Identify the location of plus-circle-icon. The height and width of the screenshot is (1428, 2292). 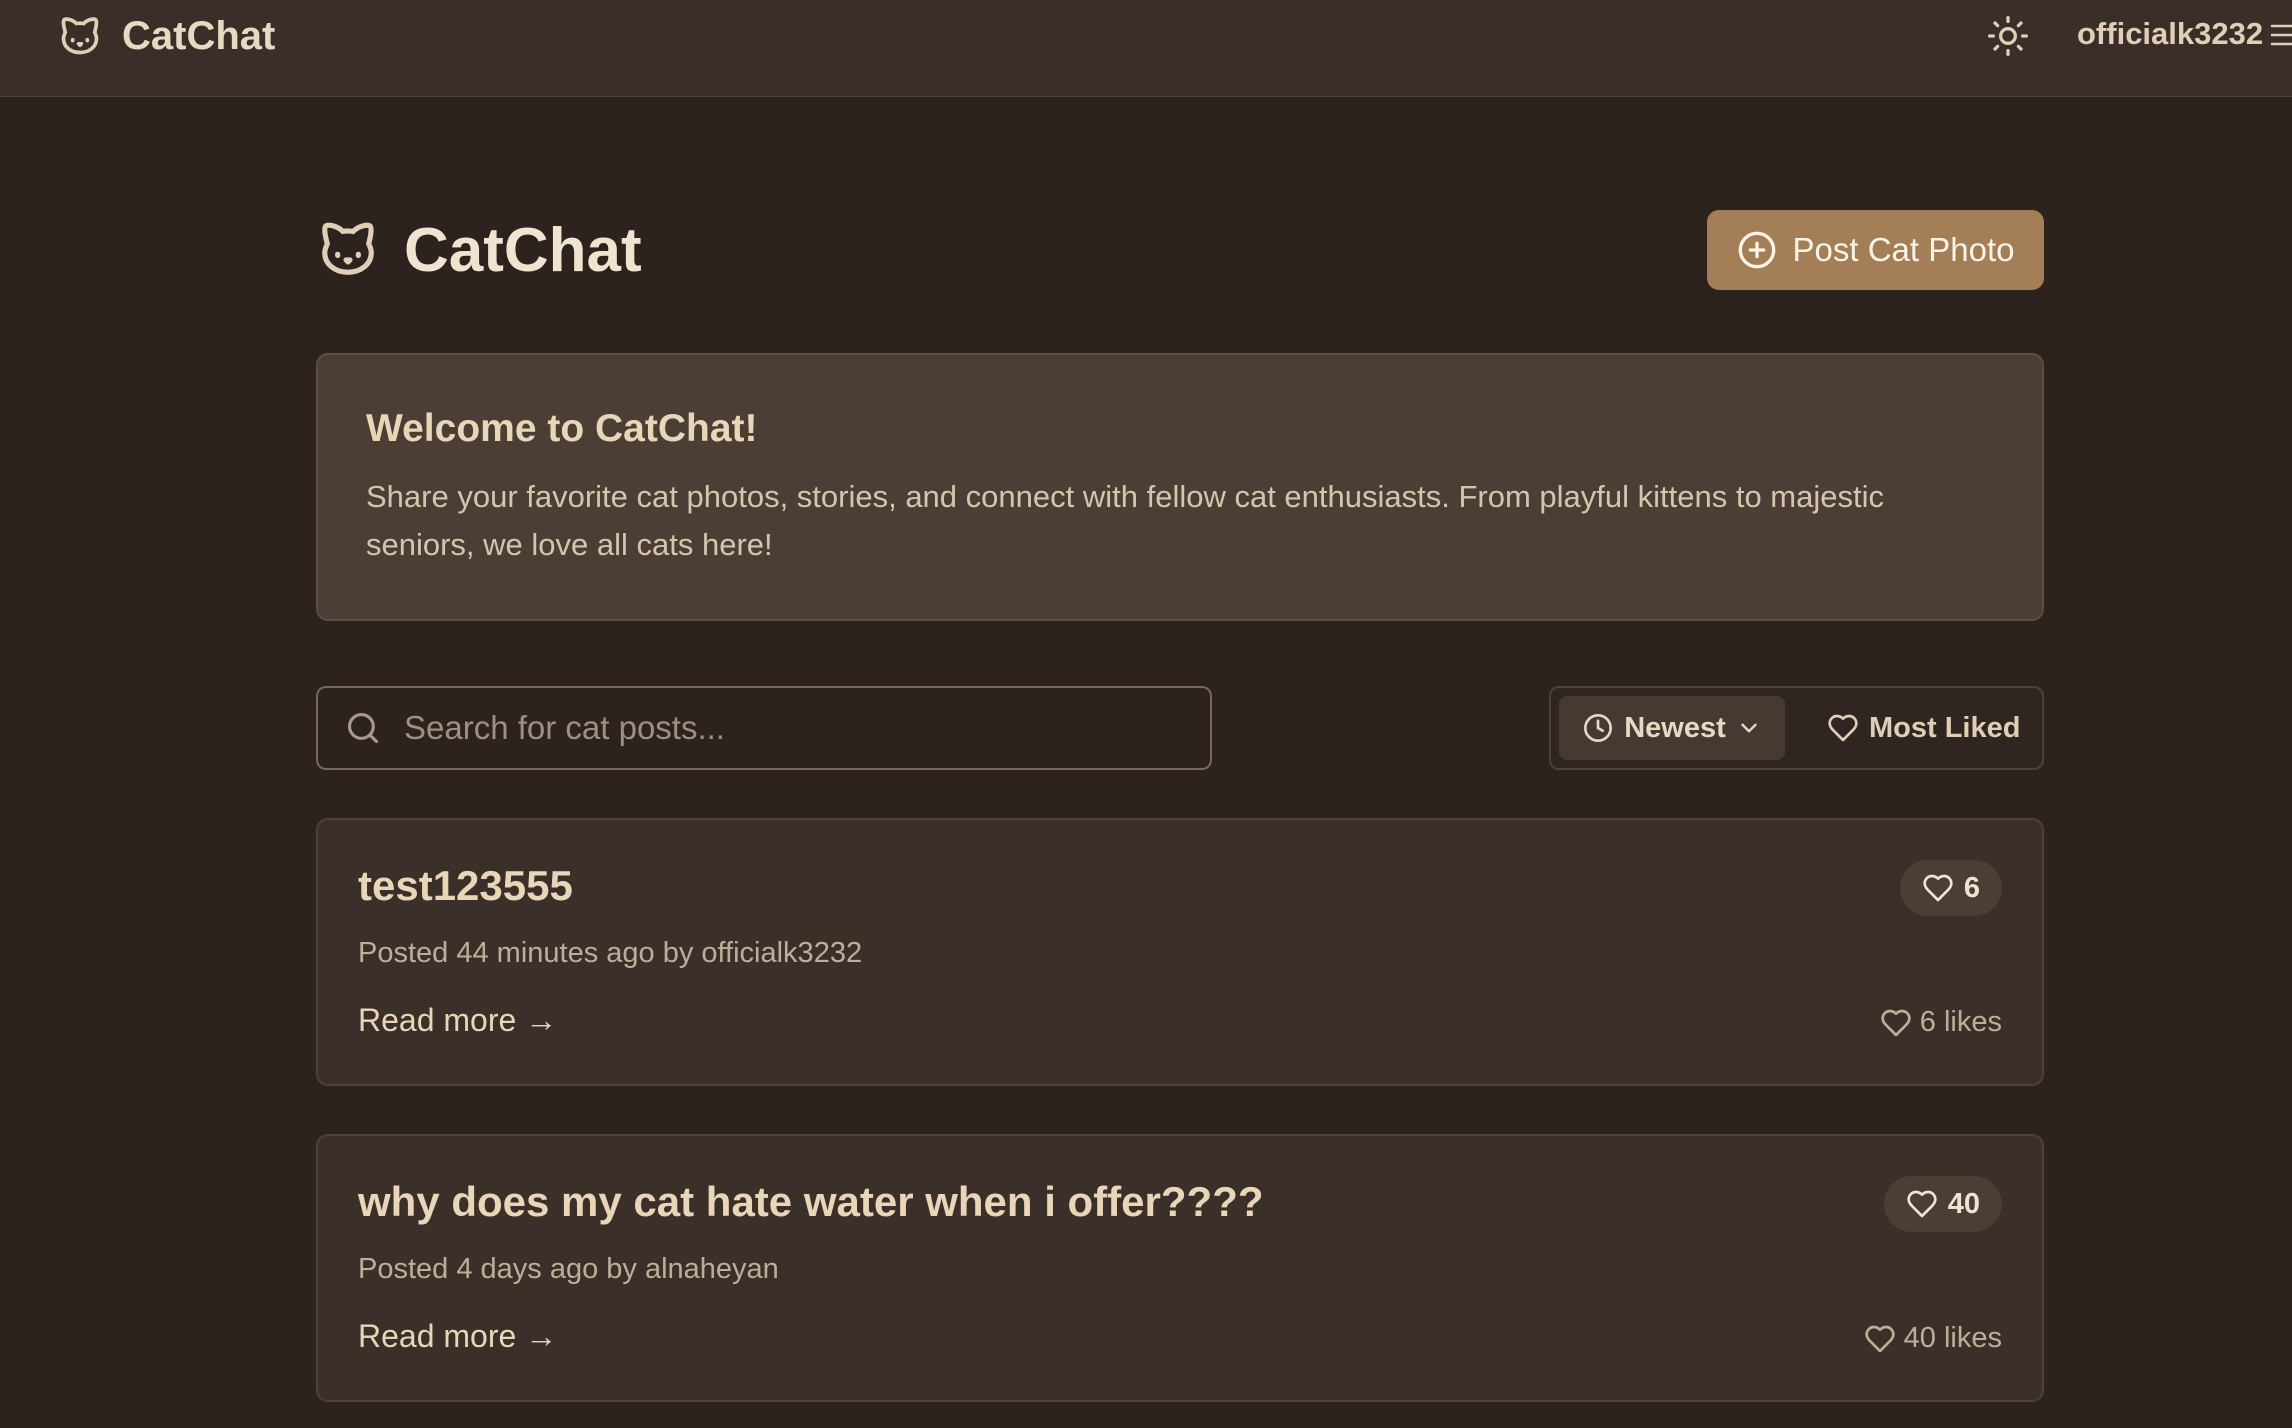
(1757, 250).